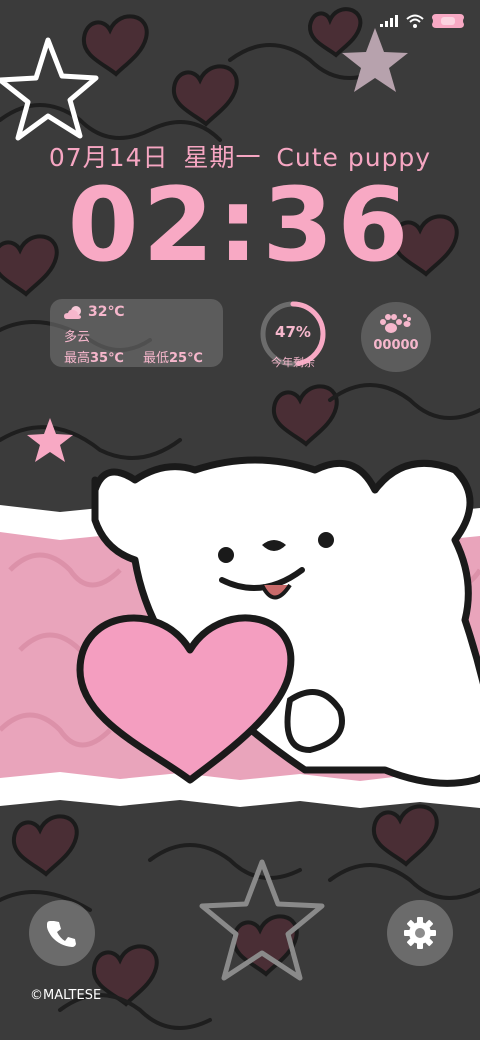 Image resolution: width=480 pixels, height=1040 pixels. Describe the element at coordinates (396, 345) in the screenshot. I see `steps-count: 00000` at that location.